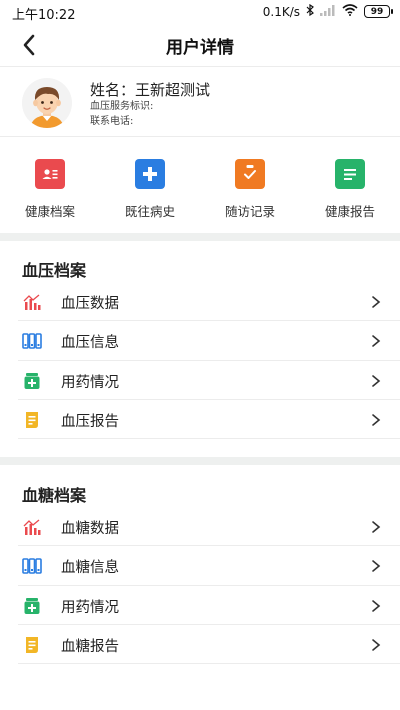  I want to click on battery-icon: 99, so click(378, 11).